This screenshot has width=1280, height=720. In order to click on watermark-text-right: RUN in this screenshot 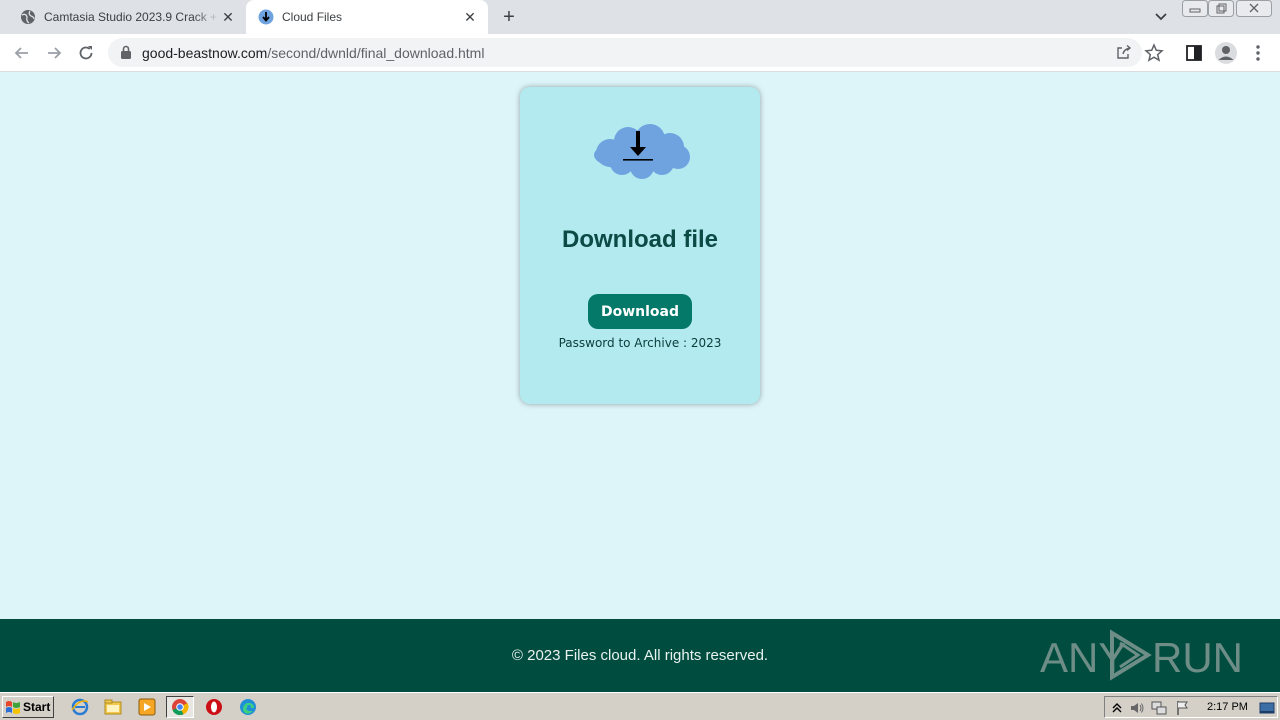, I will do `click(1196, 657)`.